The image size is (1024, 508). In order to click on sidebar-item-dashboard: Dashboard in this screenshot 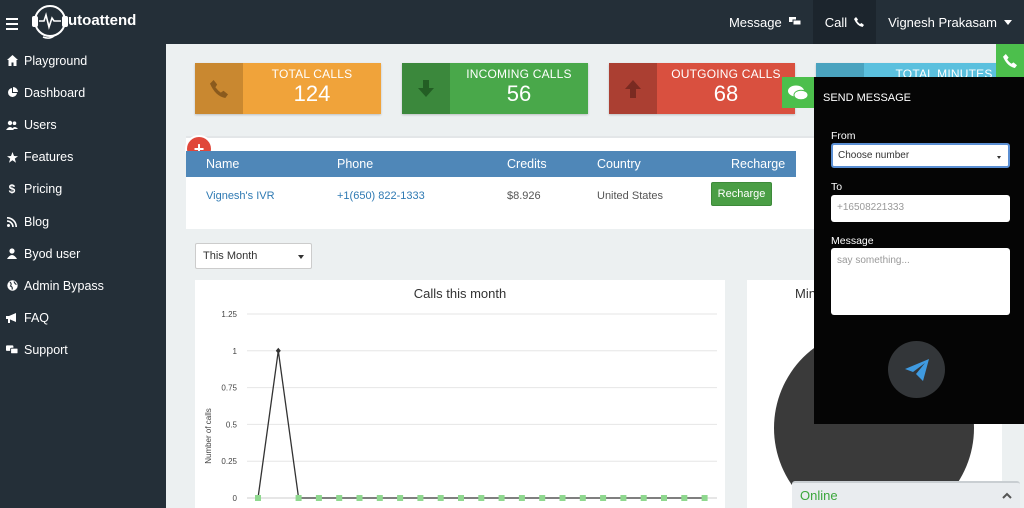, I will do `click(83, 93)`.